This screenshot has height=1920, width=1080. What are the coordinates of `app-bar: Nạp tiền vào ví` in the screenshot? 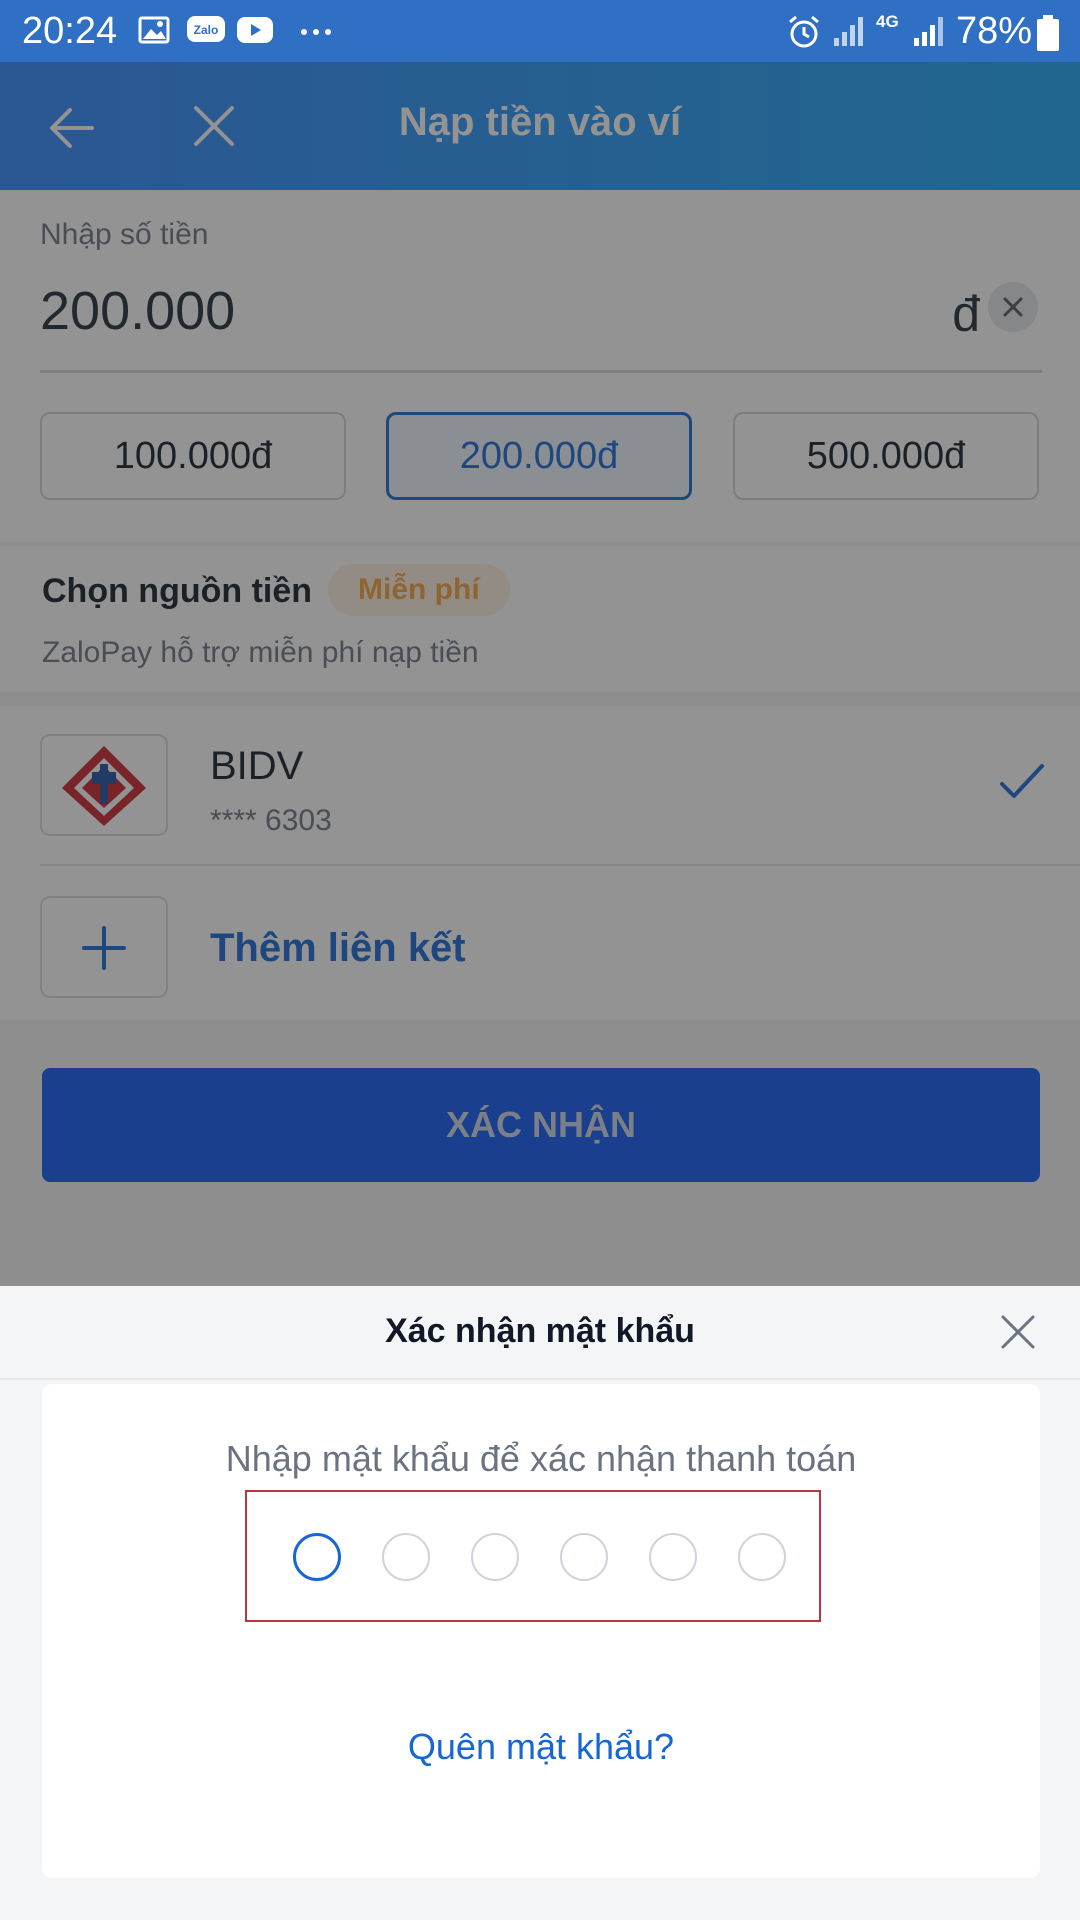 It's located at (540, 126).